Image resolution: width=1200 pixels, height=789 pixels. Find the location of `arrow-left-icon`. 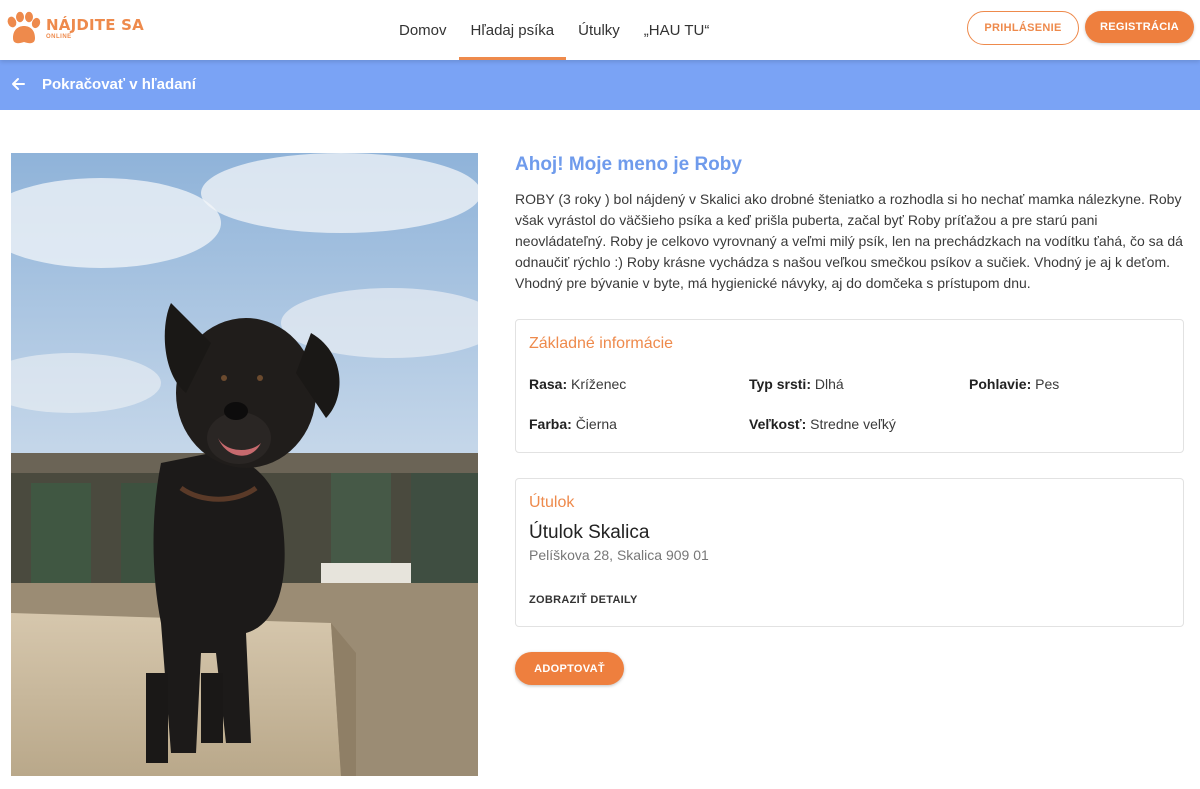

arrow-left-icon is located at coordinates (18, 84).